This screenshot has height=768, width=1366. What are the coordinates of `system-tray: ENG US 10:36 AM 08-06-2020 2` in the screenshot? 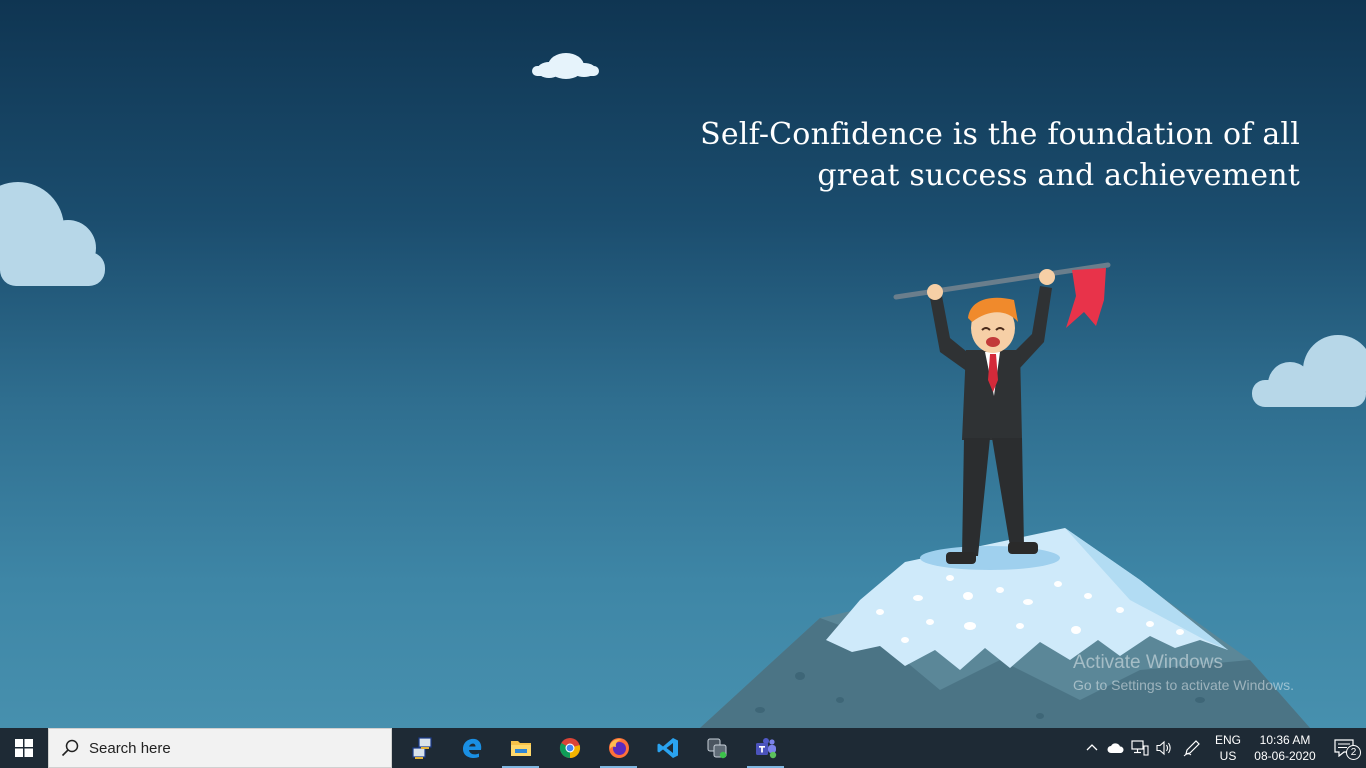 It's located at (1223, 748).